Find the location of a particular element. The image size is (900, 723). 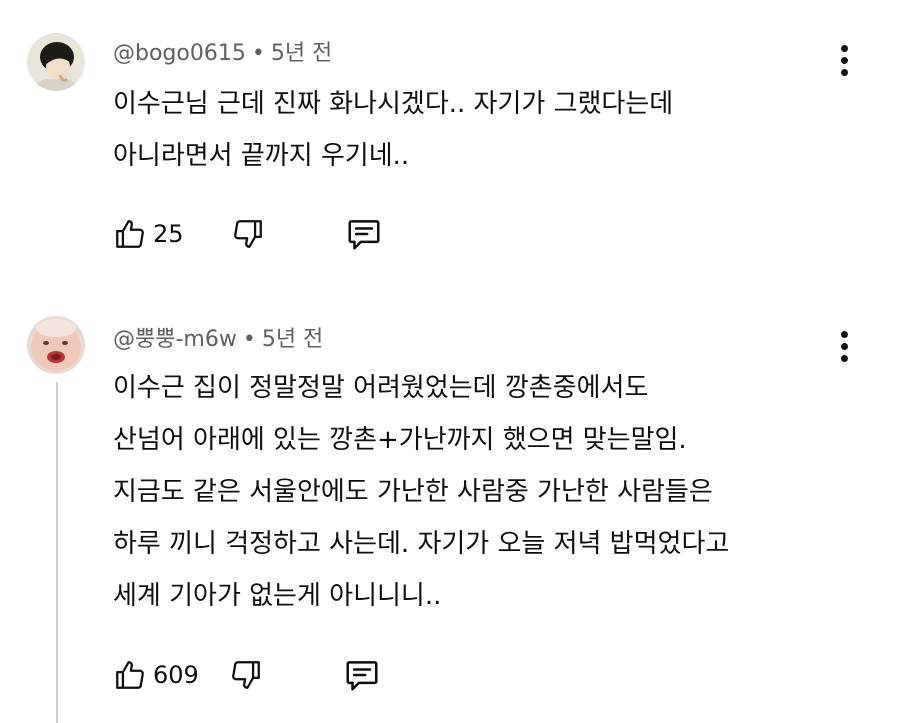

comment-text-line: 산넘어 아래에 있는 깡촌+가난까지 했으면 맞는말임. is located at coordinates (400, 440).